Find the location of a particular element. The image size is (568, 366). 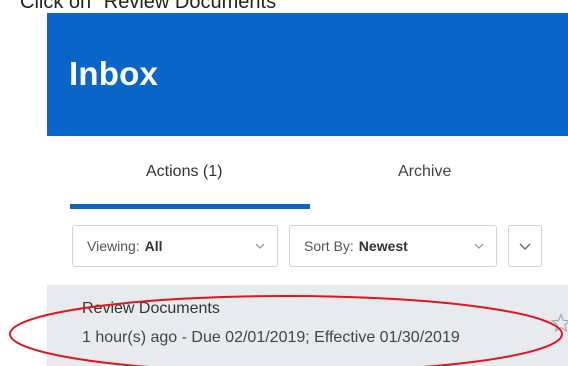

star-icon is located at coordinates (559, 323).